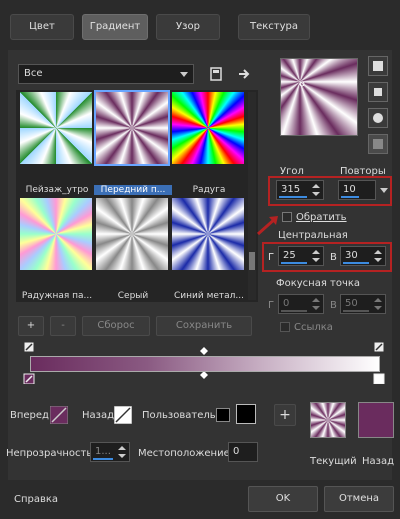 This screenshot has width=400, height=519. Describe the element at coordinates (132, 249) in the screenshot. I see `gradient-thumb: Серый` at that location.